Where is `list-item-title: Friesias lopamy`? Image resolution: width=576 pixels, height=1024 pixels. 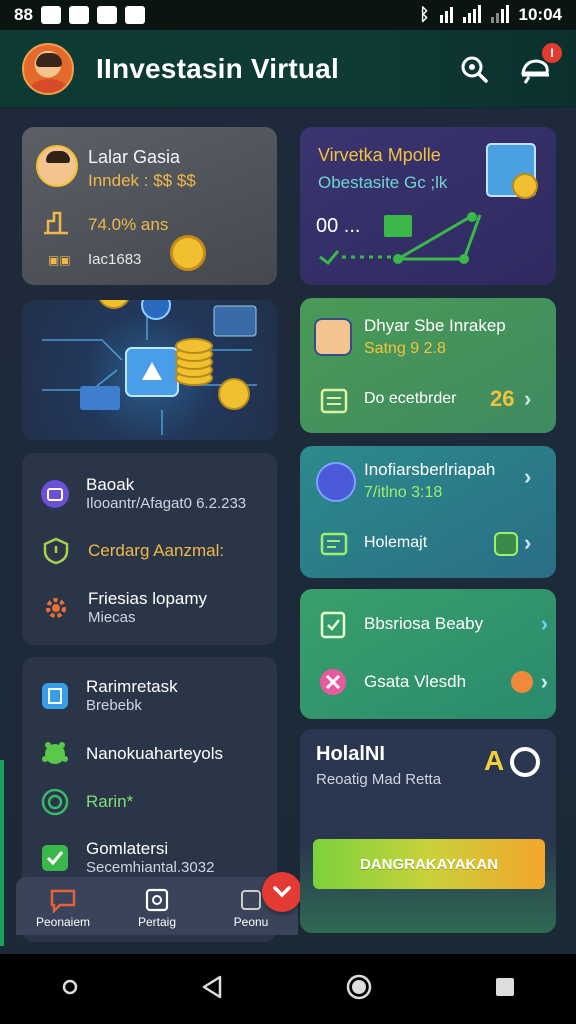
list-item-title: Friesias lopamy is located at coordinates (148, 598).